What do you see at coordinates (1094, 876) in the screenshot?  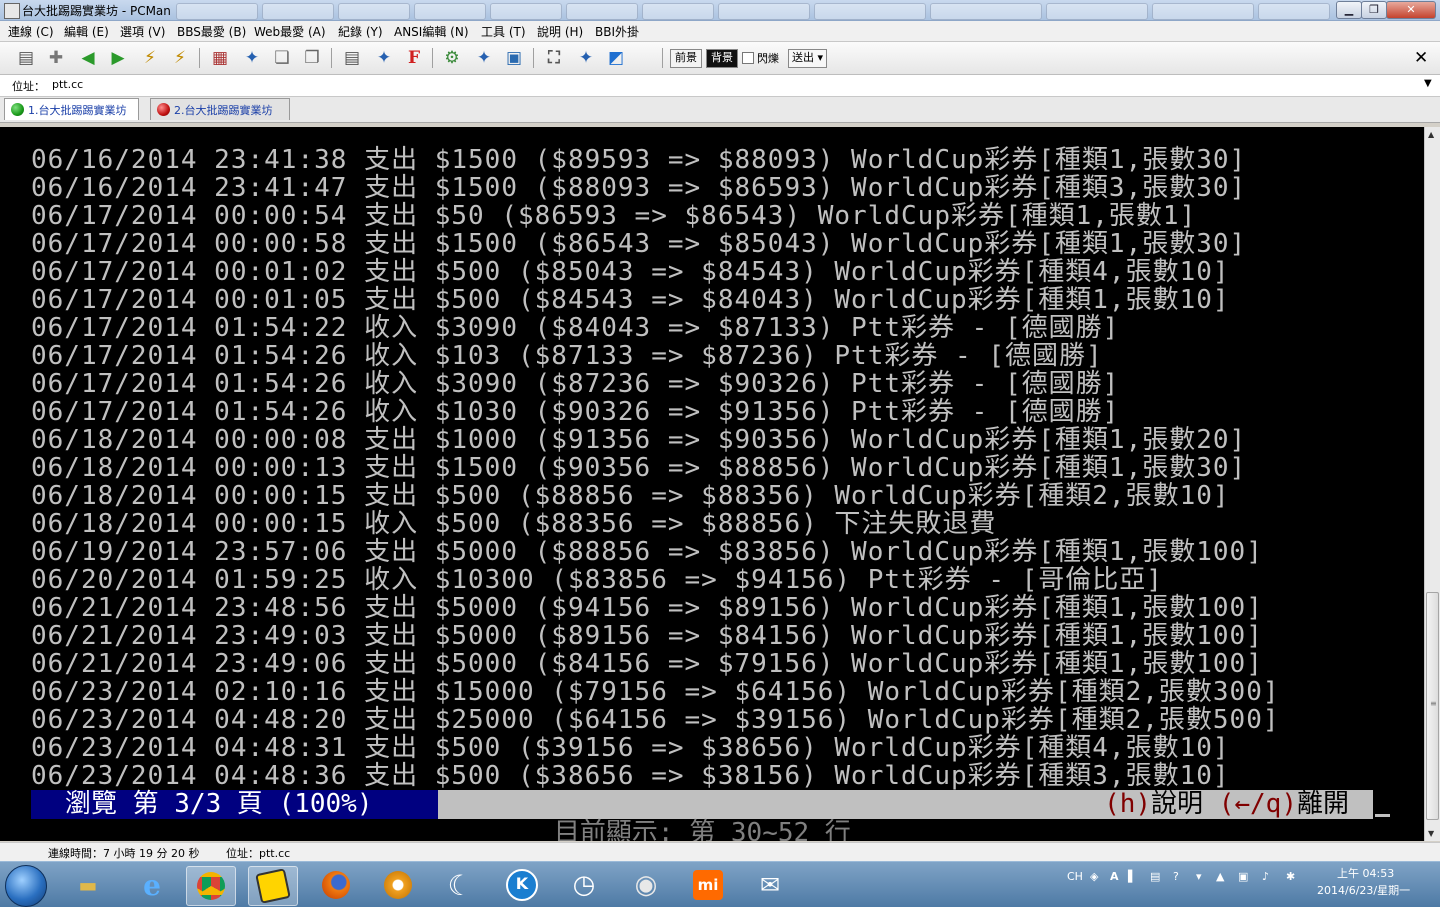 I see `ime-icon: ◈` at bounding box center [1094, 876].